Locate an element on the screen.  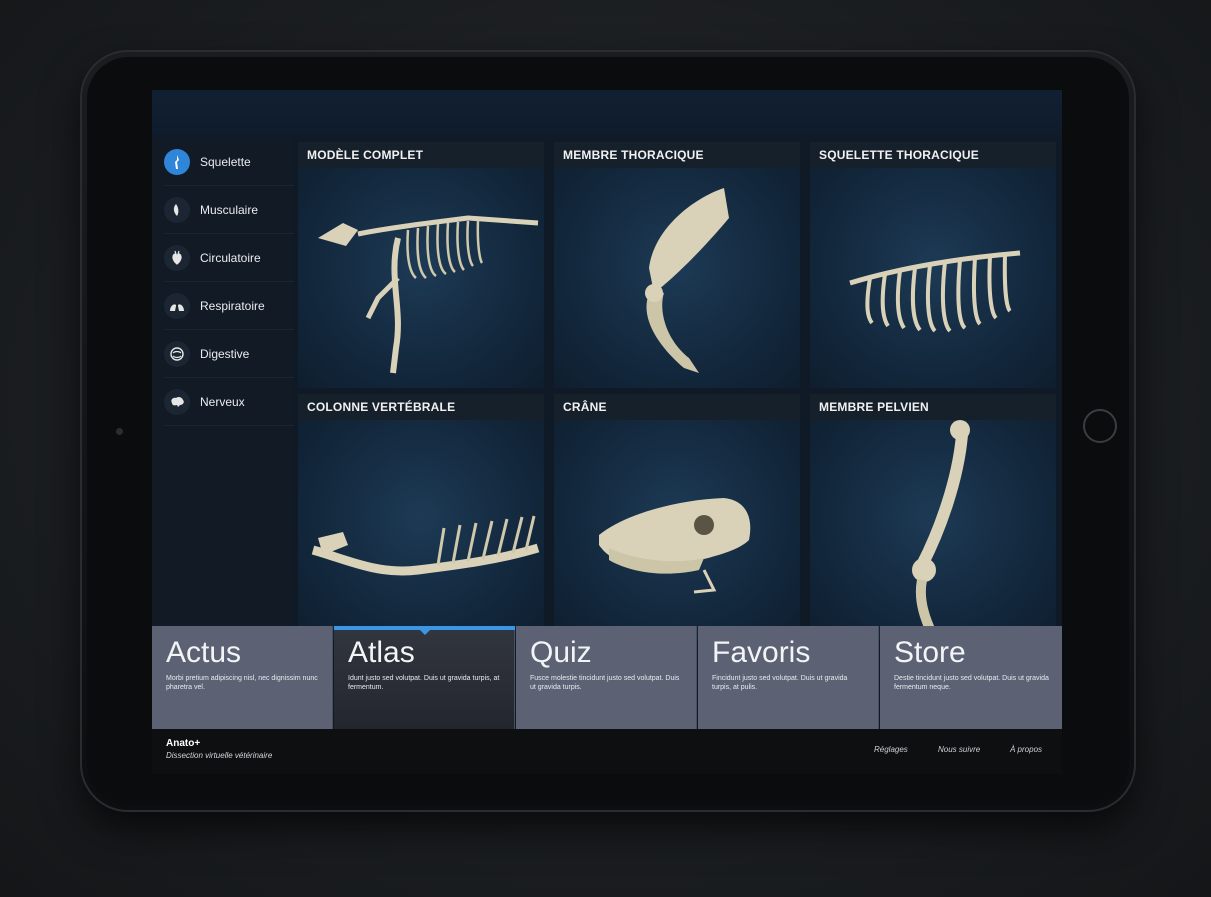
tile-membre-thoracique: MEMBRE THORACIQUE is located at coordinates (677, 265).